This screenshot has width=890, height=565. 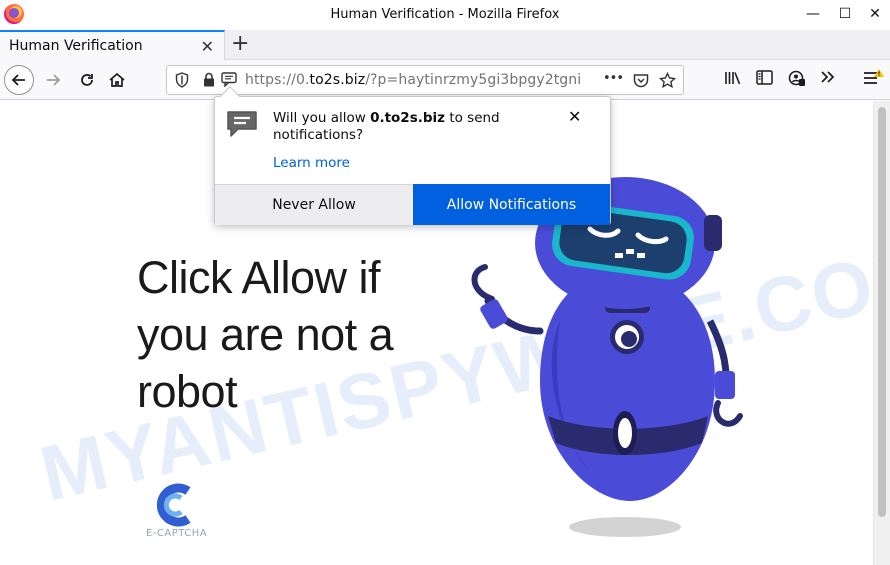 I want to click on notification-chat-icon, so click(x=242, y=124).